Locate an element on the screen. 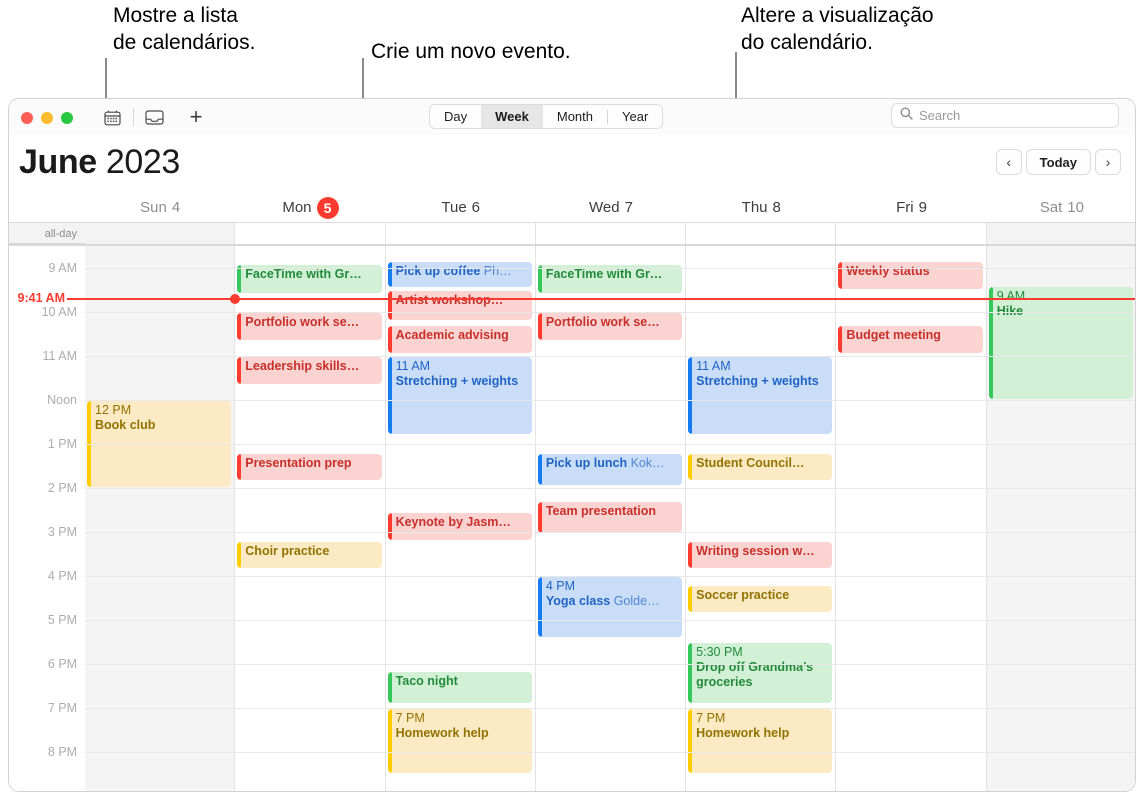  calendar-event: 5:30 PM Drop off Grandma’s groceries is located at coordinates (760, 673).